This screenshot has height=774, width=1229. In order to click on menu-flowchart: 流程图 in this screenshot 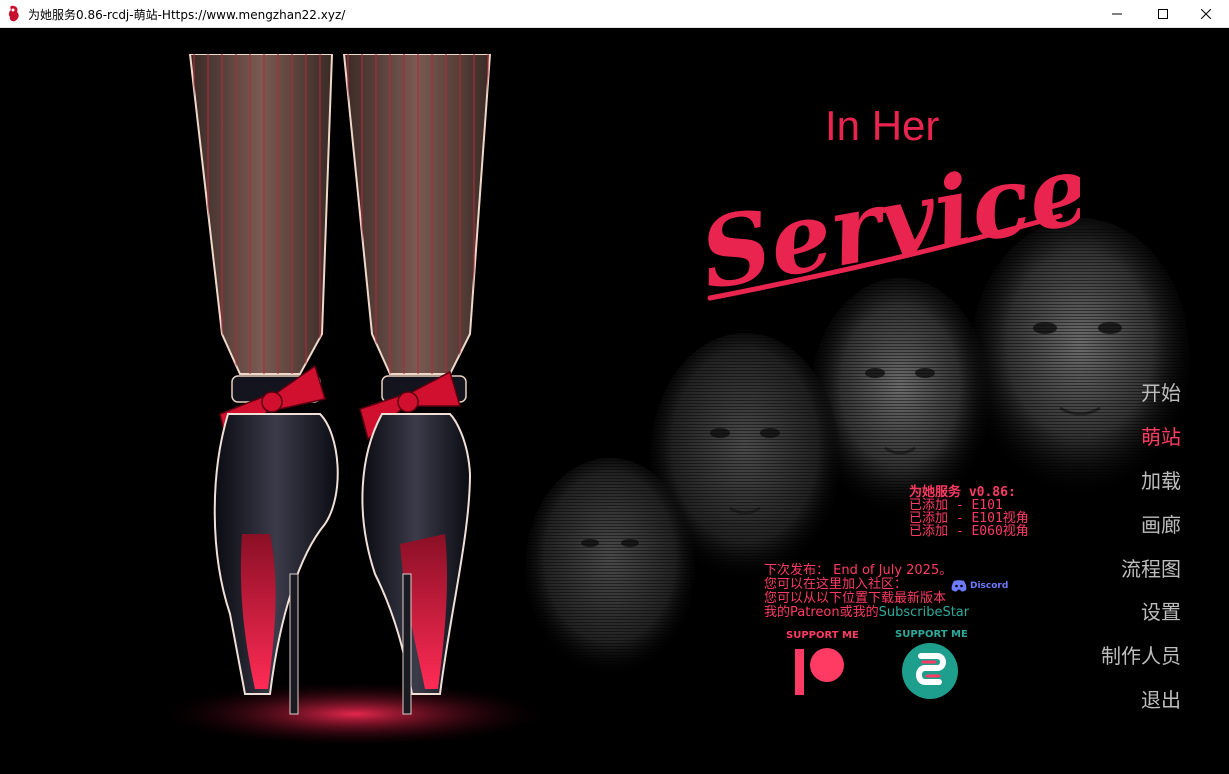, I will do `click(1151, 567)`.